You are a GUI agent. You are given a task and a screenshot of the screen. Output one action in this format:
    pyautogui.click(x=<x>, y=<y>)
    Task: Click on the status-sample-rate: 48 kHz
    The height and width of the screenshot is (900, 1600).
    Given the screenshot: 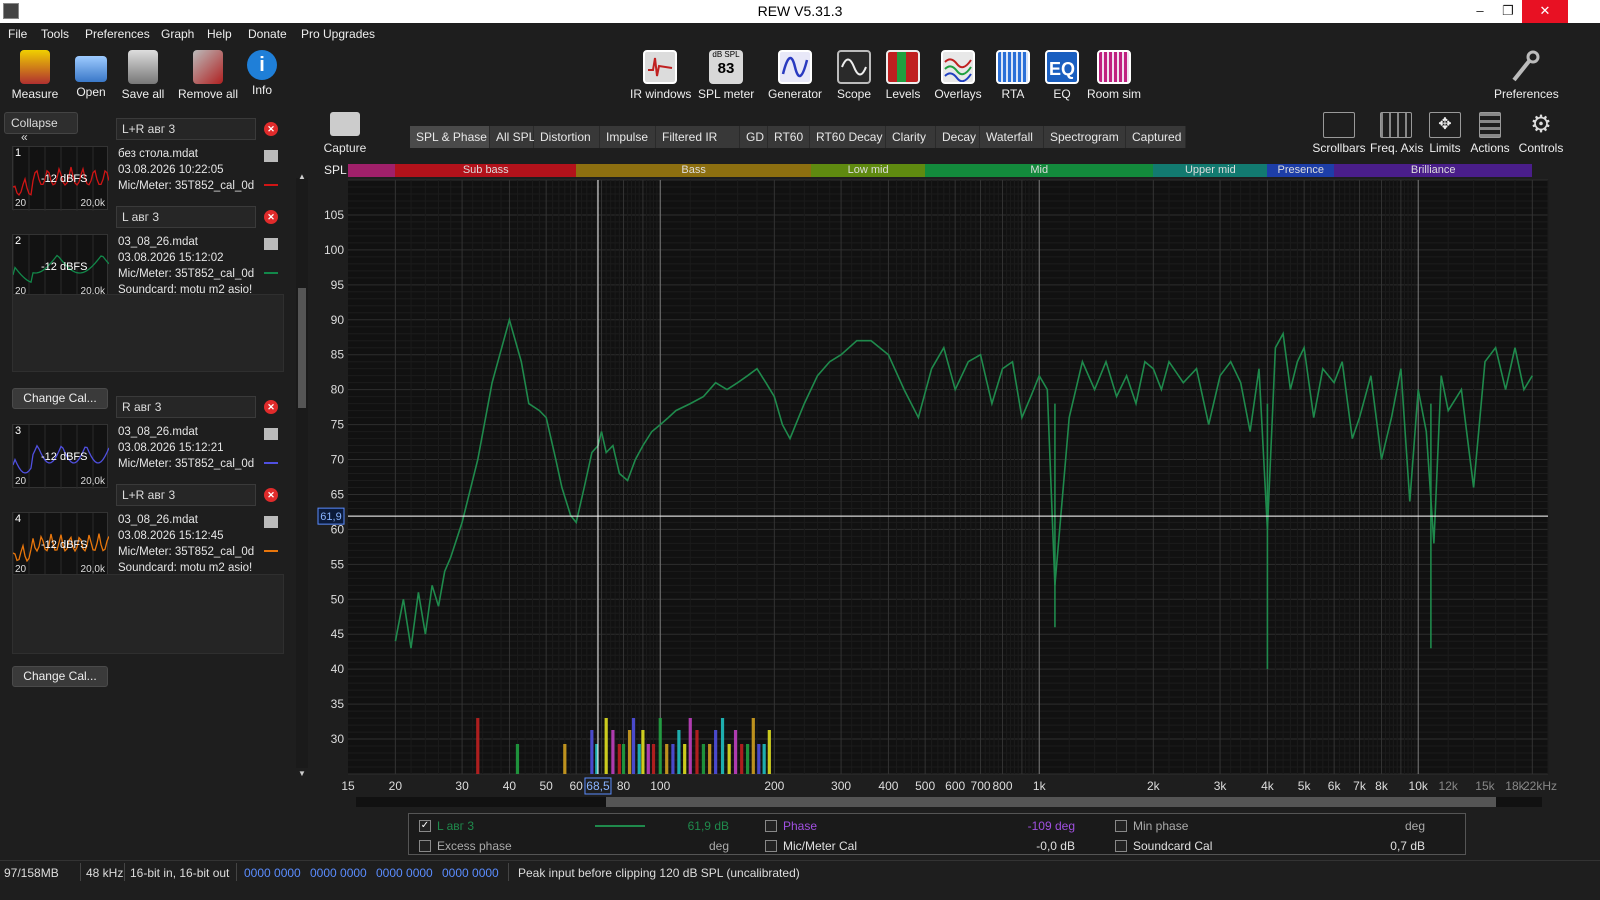 What is the action you would take?
    pyautogui.click(x=105, y=873)
    